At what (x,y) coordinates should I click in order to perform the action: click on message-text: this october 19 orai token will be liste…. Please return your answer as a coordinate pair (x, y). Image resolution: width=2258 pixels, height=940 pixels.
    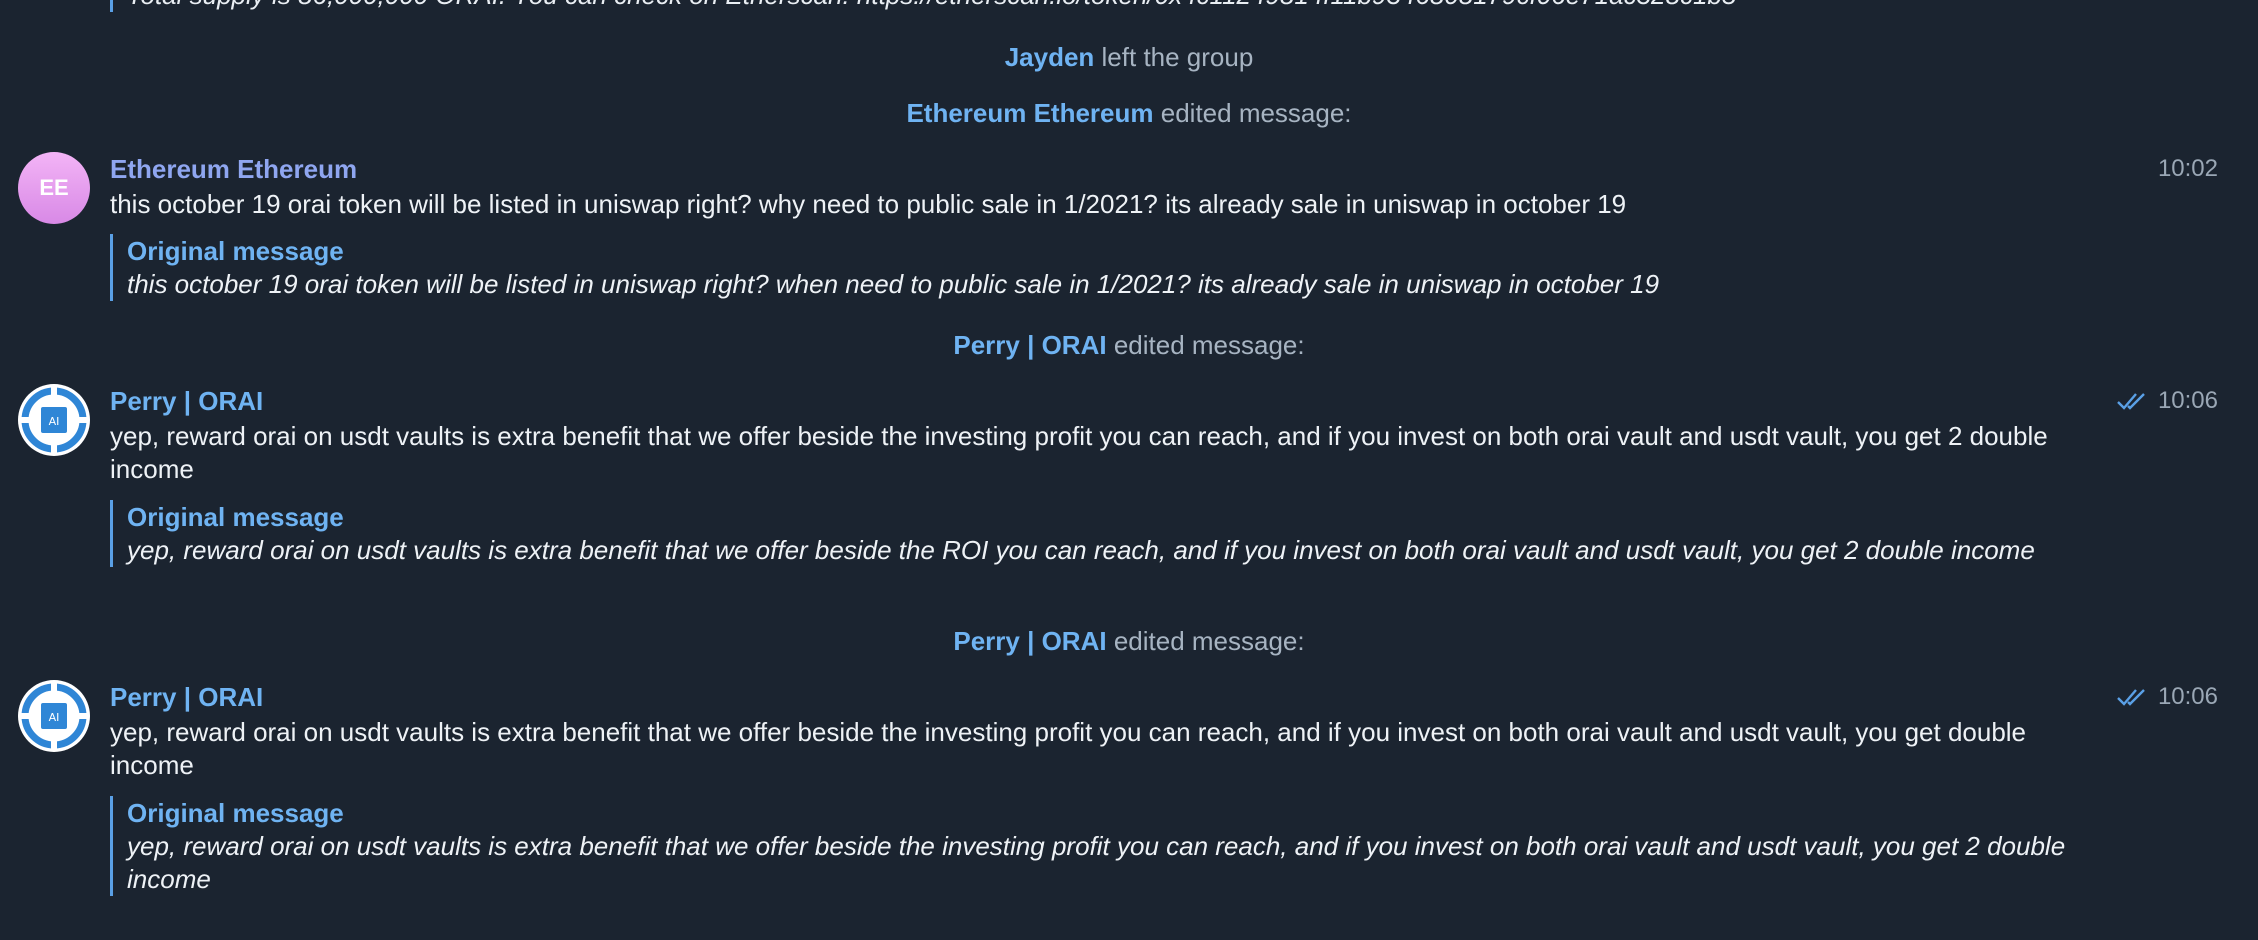
    Looking at the image, I should click on (868, 204).